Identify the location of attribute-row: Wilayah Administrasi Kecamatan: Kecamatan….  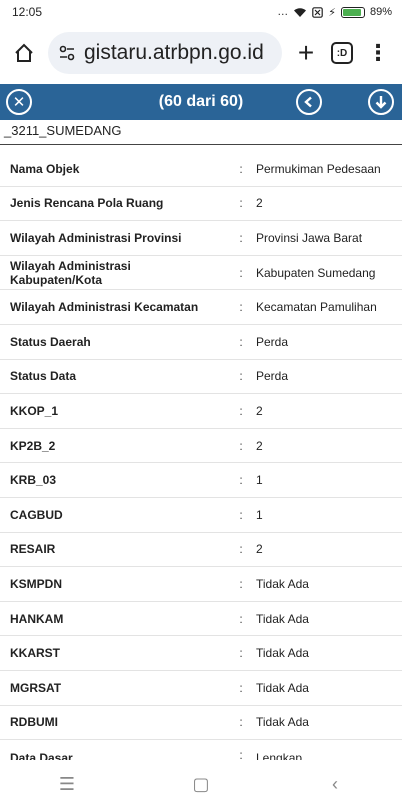
(201, 307).